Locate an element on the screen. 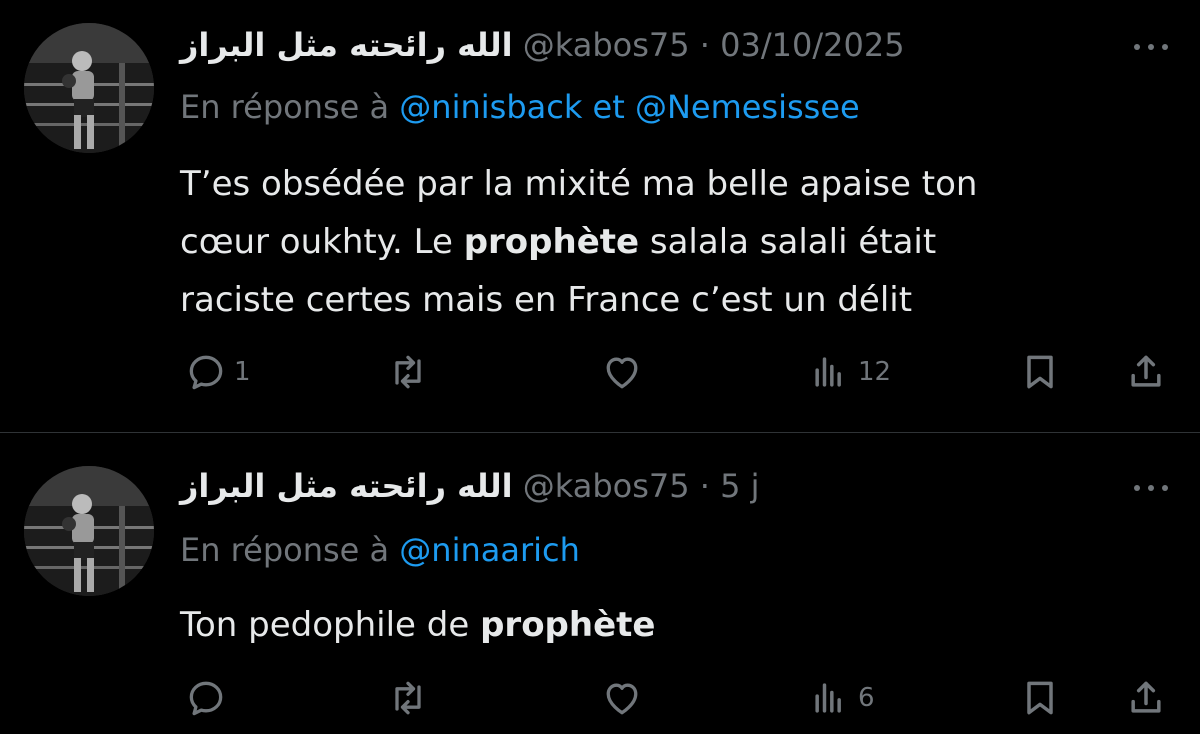  timestamp: 03/10/2025 is located at coordinates (812, 45).